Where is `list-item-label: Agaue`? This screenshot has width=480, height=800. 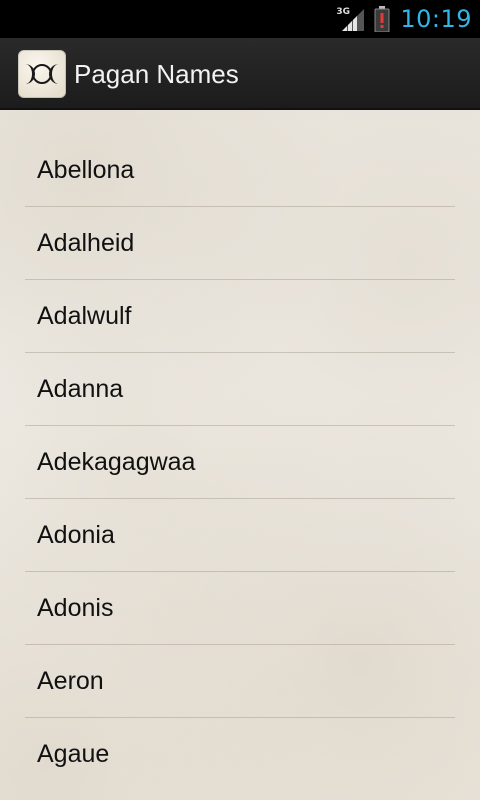 list-item-label: Agaue is located at coordinates (73, 754).